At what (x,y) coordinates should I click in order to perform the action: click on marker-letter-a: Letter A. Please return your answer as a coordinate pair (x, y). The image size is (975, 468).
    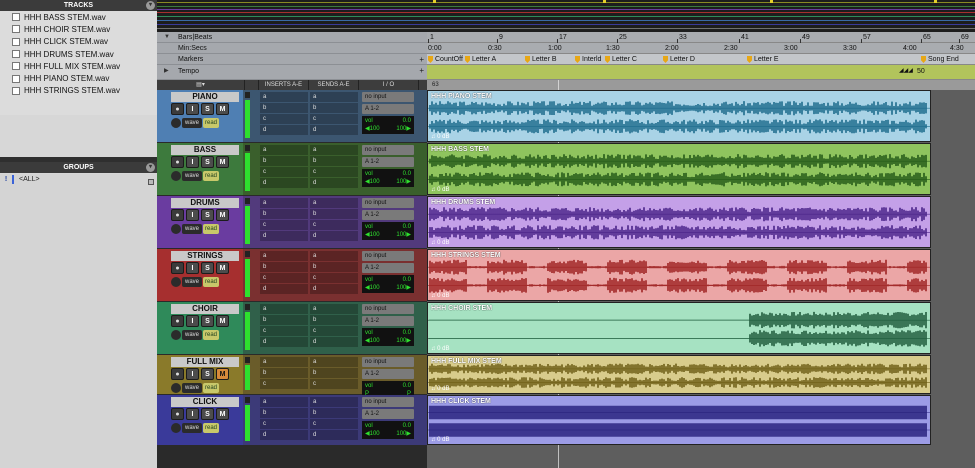
    Looking at the image, I should click on (480, 59).